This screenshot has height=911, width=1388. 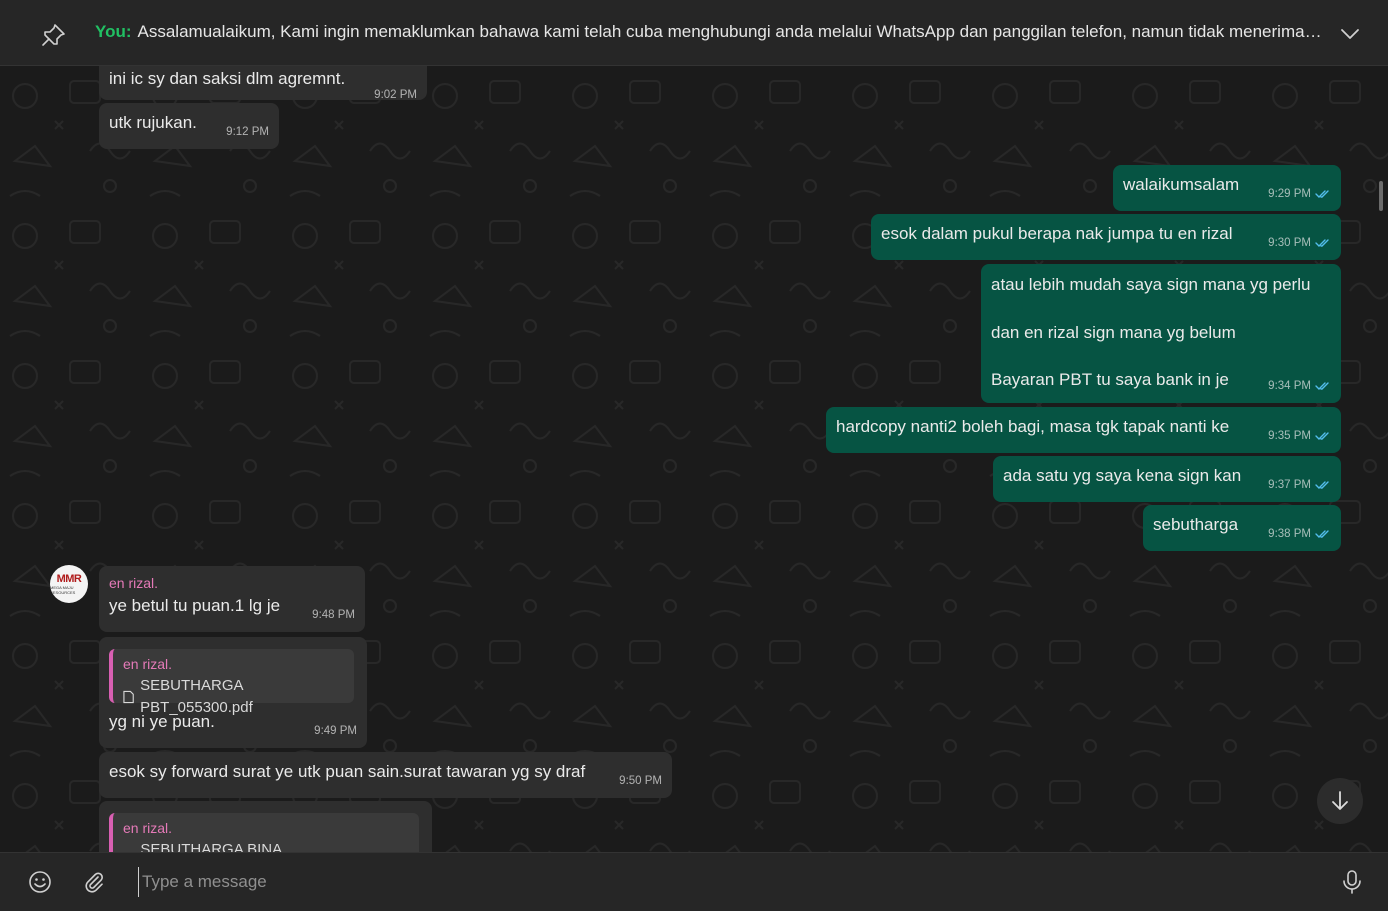 I want to click on message-time: 9:02 PM, so click(x=395, y=95).